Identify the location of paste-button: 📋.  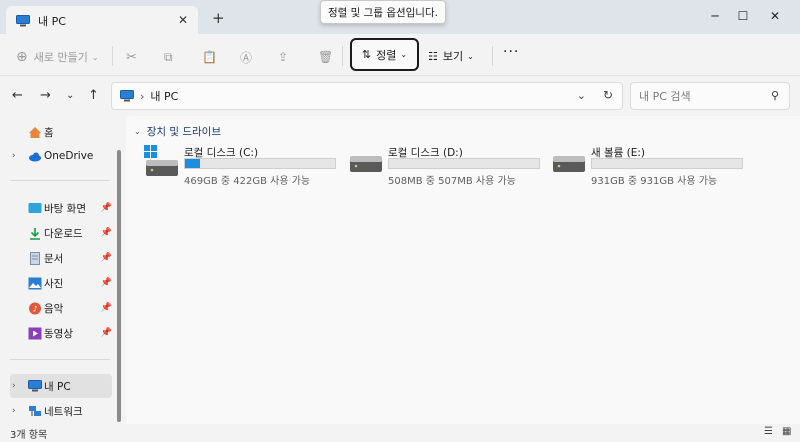
(209, 57).